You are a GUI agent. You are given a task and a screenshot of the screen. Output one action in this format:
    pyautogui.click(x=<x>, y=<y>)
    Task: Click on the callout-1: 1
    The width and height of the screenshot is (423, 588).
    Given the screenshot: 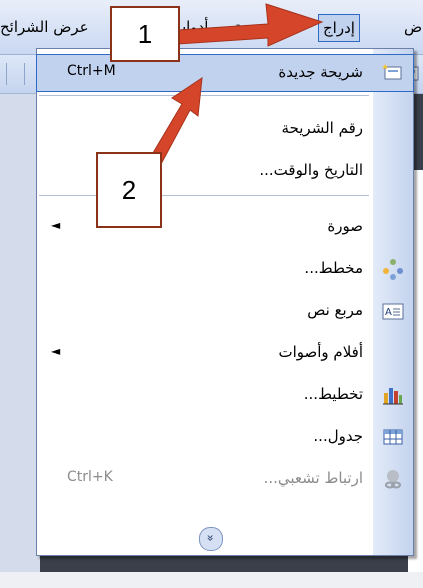 What is the action you would take?
    pyautogui.click(x=145, y=34)
    